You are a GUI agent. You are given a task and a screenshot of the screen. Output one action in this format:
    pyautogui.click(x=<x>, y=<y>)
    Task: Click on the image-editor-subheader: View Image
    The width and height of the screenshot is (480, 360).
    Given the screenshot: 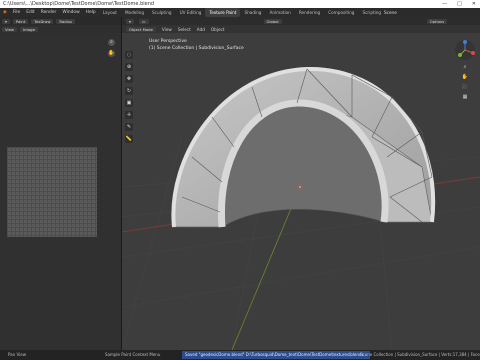 What is the action you would take?
    pyautogui.click(x=60, y=29)
    